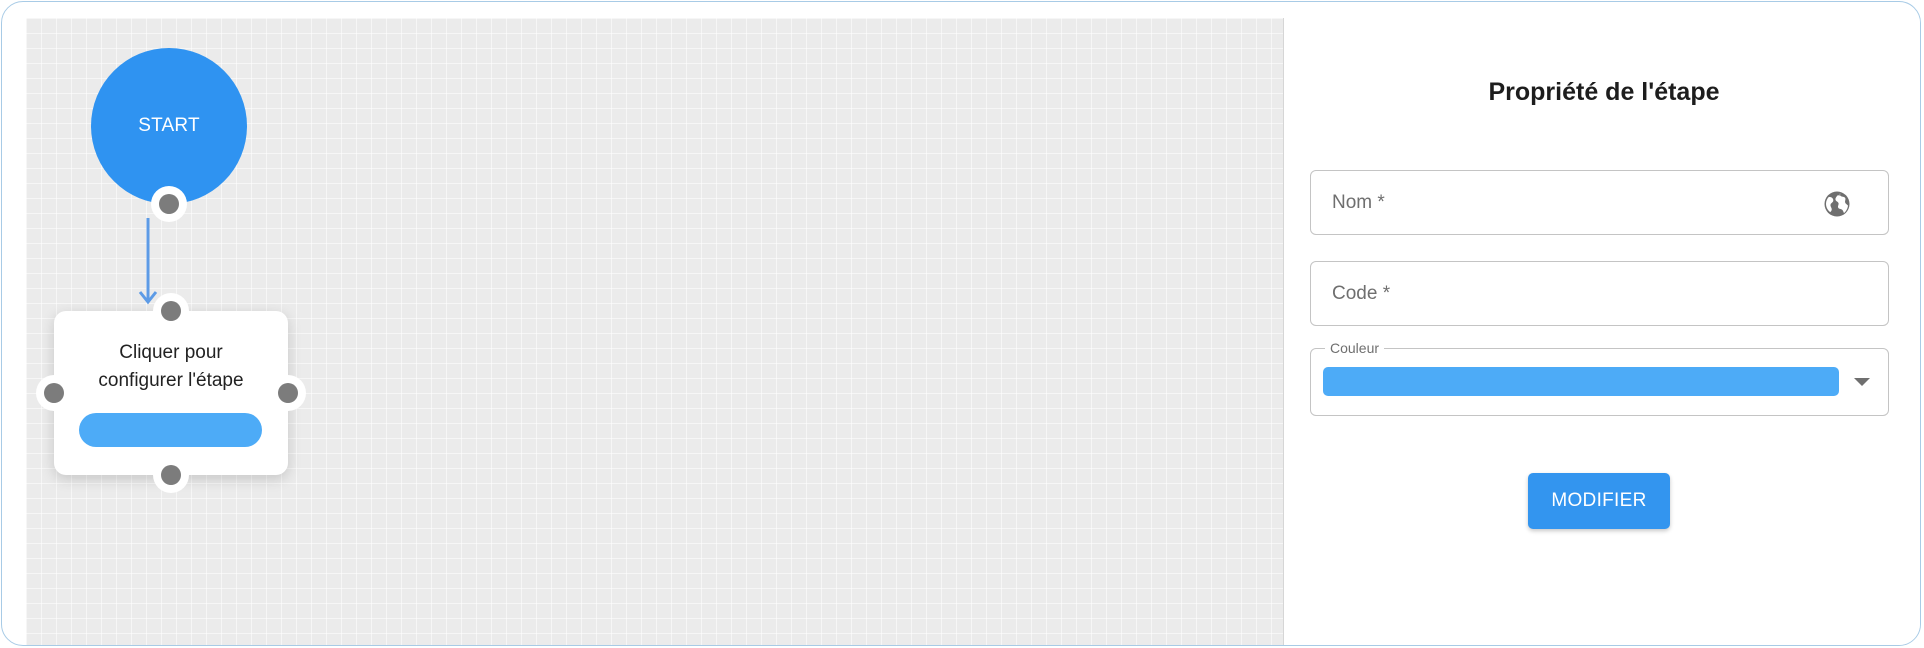 This screenshot has width=1924, height=648. I want to click on name-field: Nom *, so click(1599, 202).